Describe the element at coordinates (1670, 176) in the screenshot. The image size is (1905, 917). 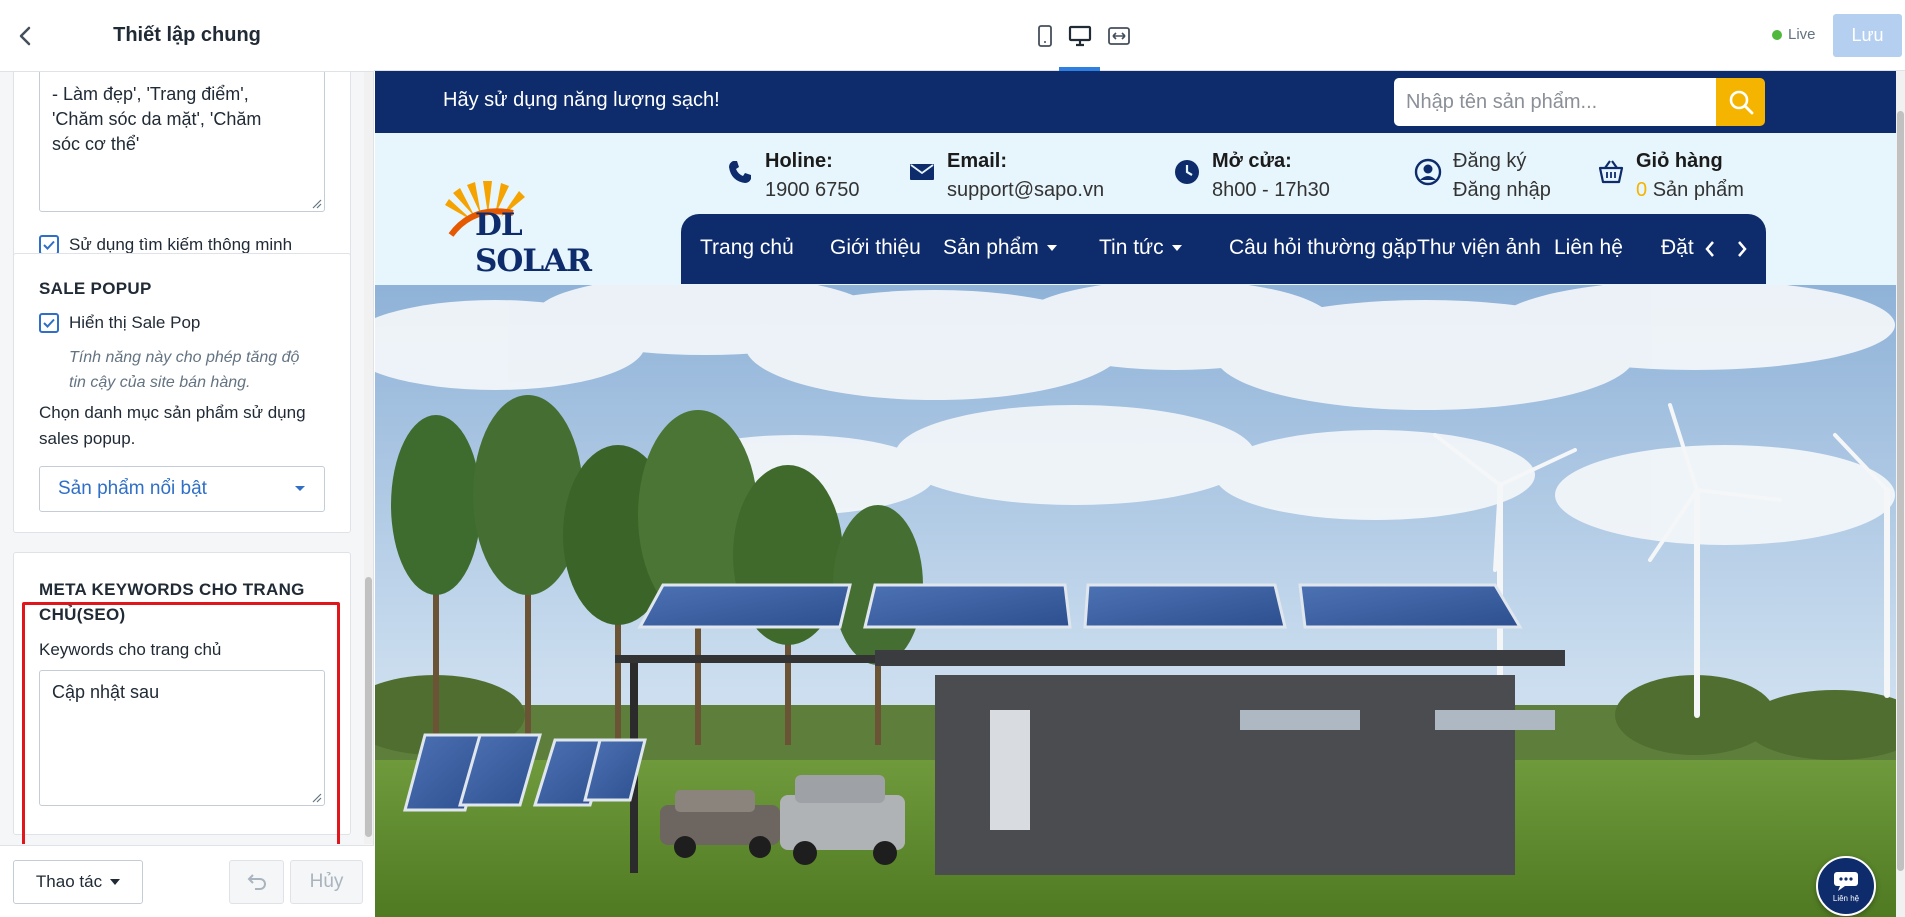
I see `cart-info: Giỏ hàng 0 Sản phẩm` at that location.